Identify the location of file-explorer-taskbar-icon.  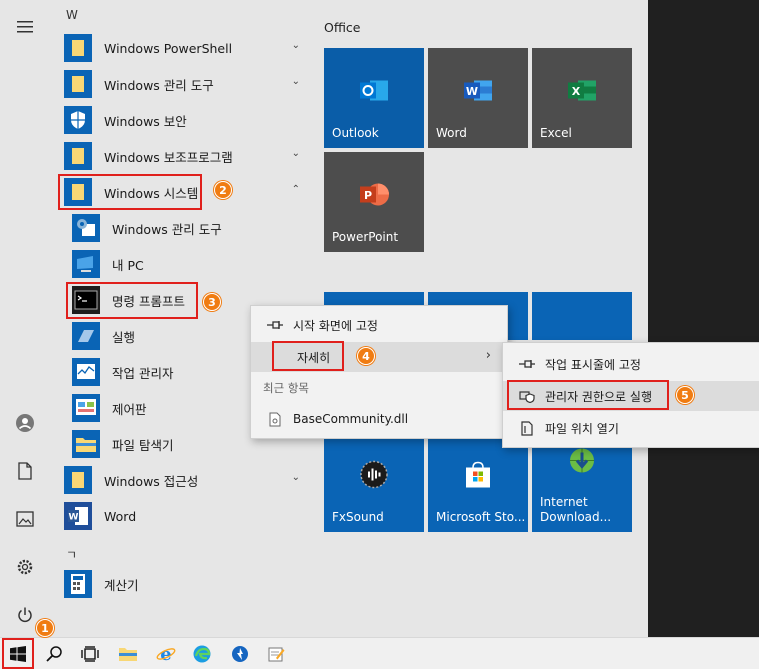
(128, 653).